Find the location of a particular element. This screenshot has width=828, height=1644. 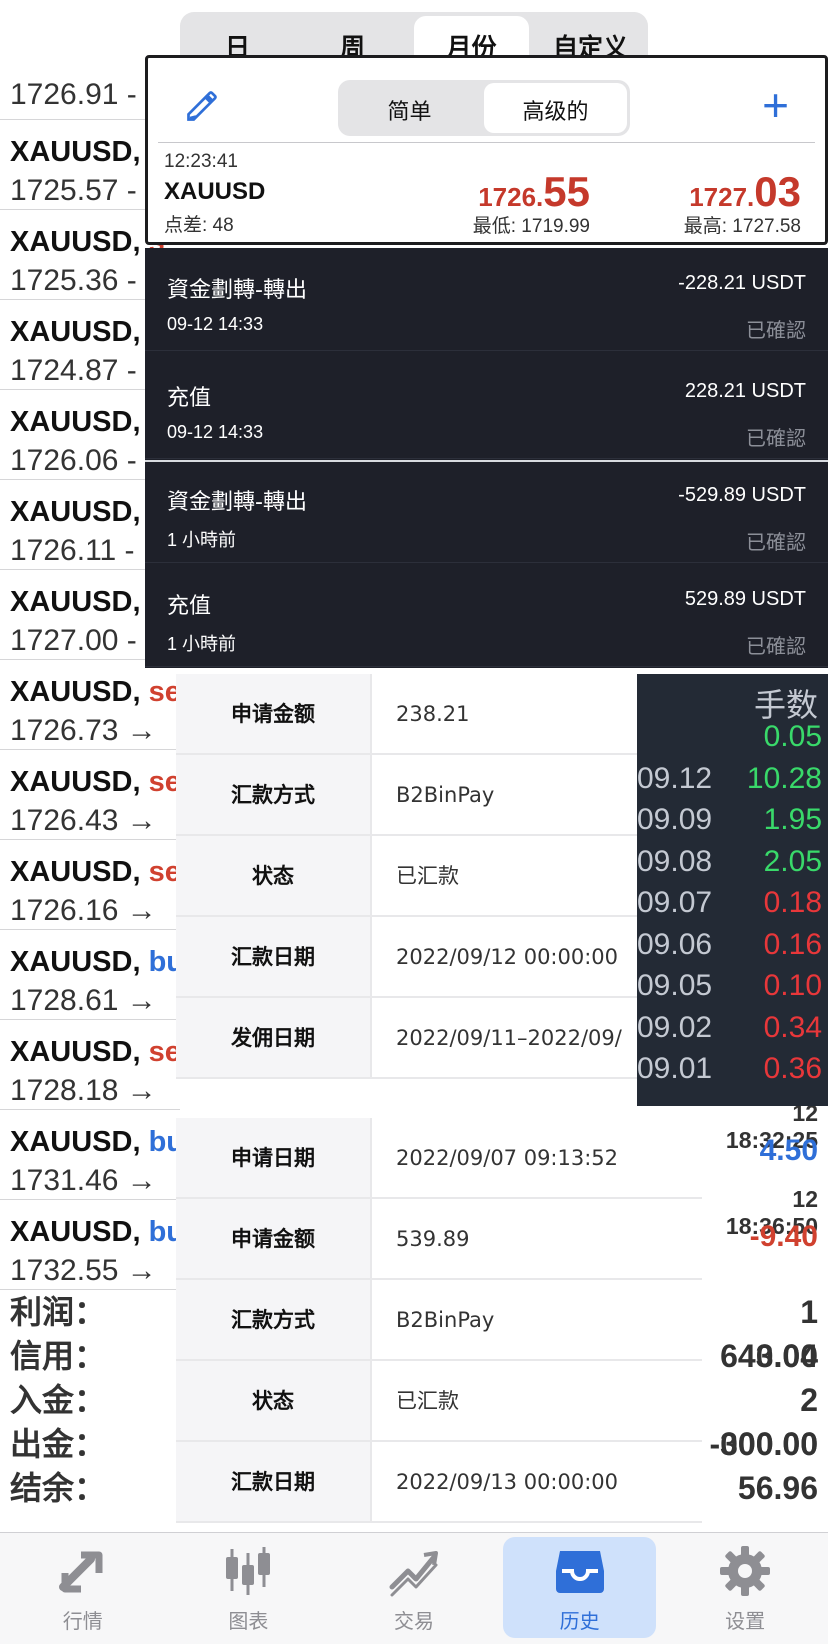

lots-date: 09.09 is located at coordinates (675, 819).